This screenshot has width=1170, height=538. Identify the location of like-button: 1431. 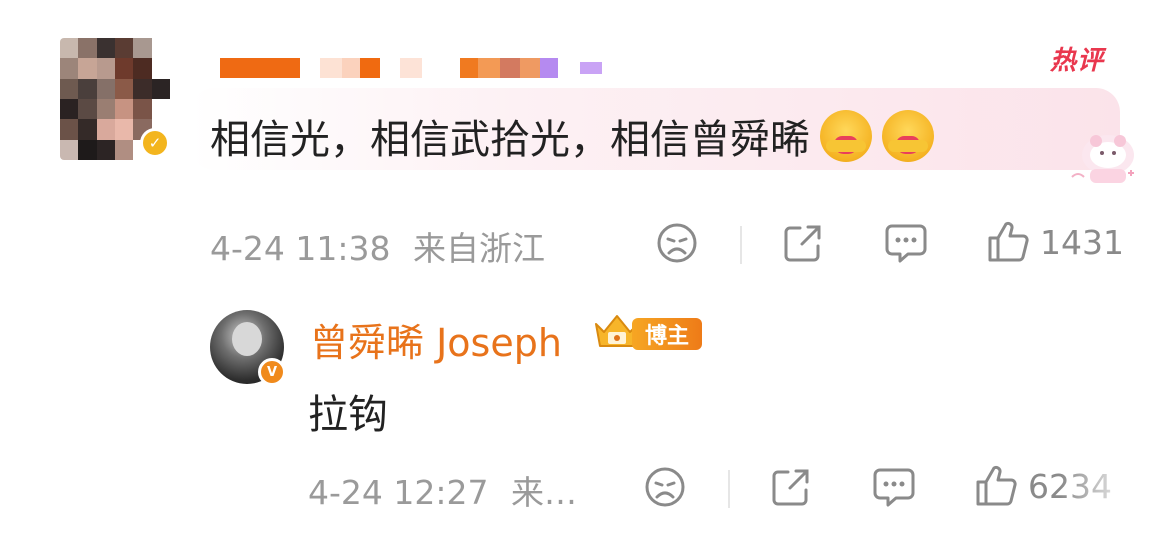
(1055, 242).